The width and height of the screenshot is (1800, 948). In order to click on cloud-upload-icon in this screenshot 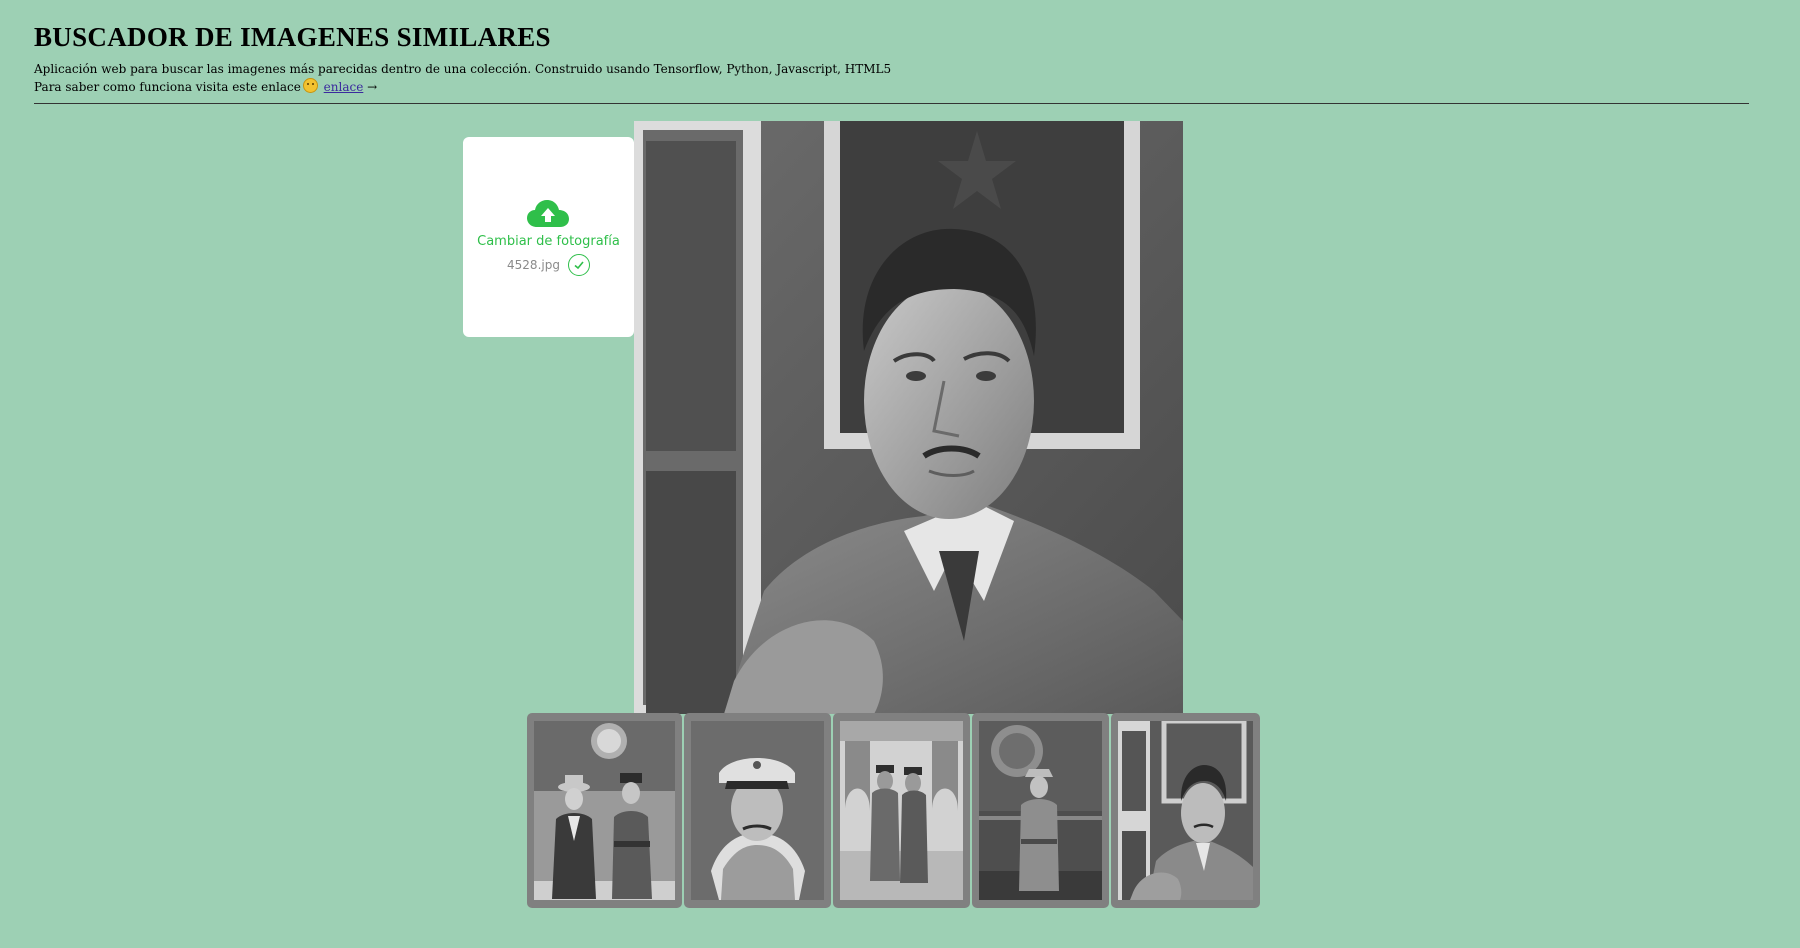, I will do `click(548, 214)`.